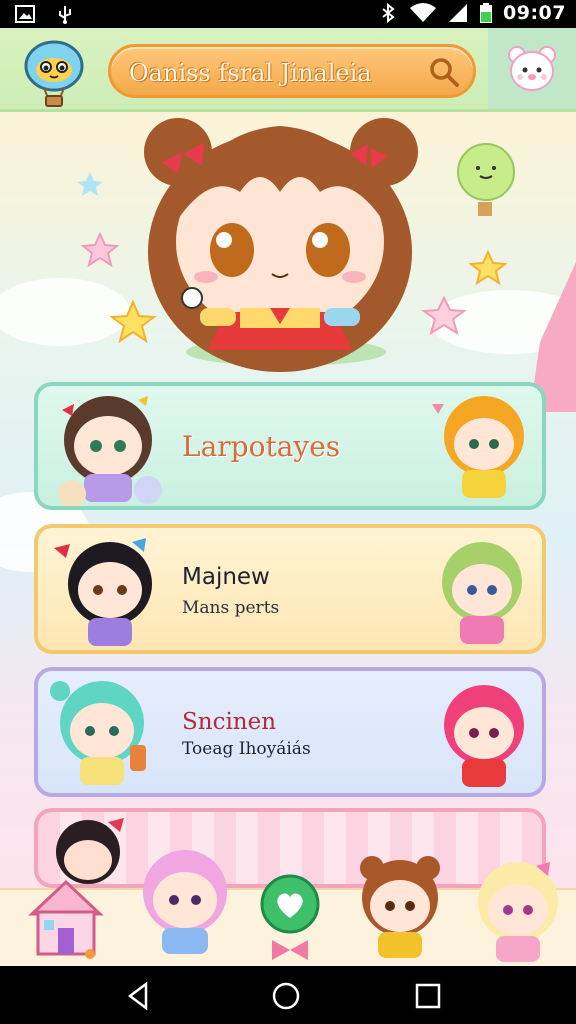 Image resolution: width=576 pixels, height=1024 pixels. I want to click on home-icon, so click(286, 996).